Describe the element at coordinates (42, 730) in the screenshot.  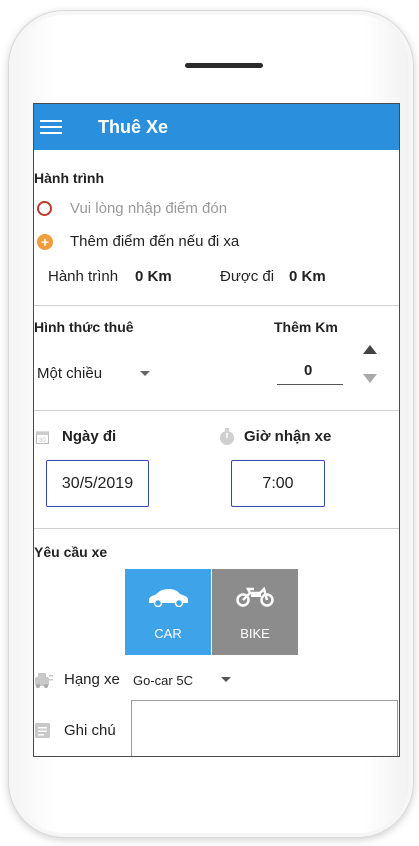
I see `note-icon` at that location.